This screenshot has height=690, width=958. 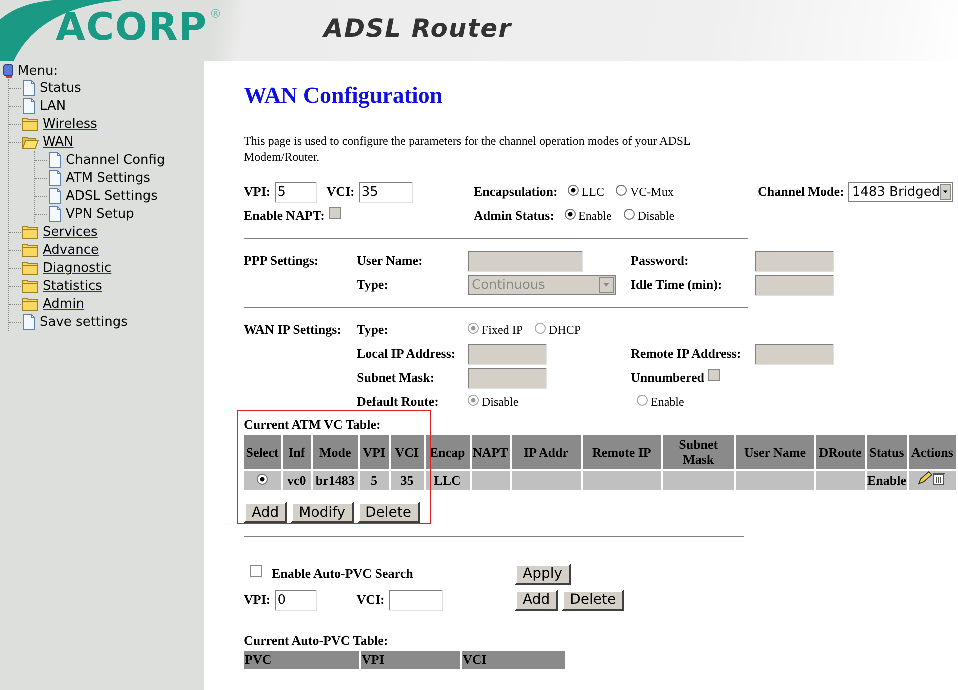 What do you see at coordinates (343, 574) in the screenshot?
I see `checkbox-label: Enable Auto-PVC Search` at bounding box center [343, 574].